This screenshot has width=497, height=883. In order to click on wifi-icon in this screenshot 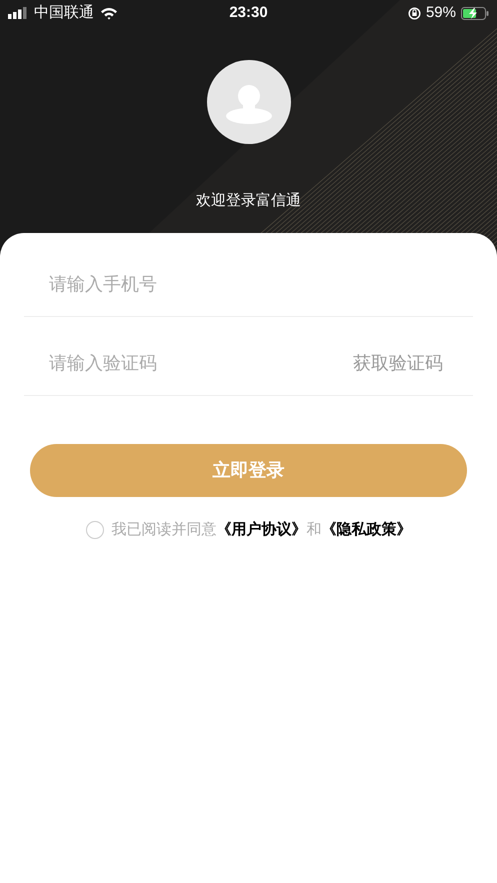, I will do `click(109, 13)`.